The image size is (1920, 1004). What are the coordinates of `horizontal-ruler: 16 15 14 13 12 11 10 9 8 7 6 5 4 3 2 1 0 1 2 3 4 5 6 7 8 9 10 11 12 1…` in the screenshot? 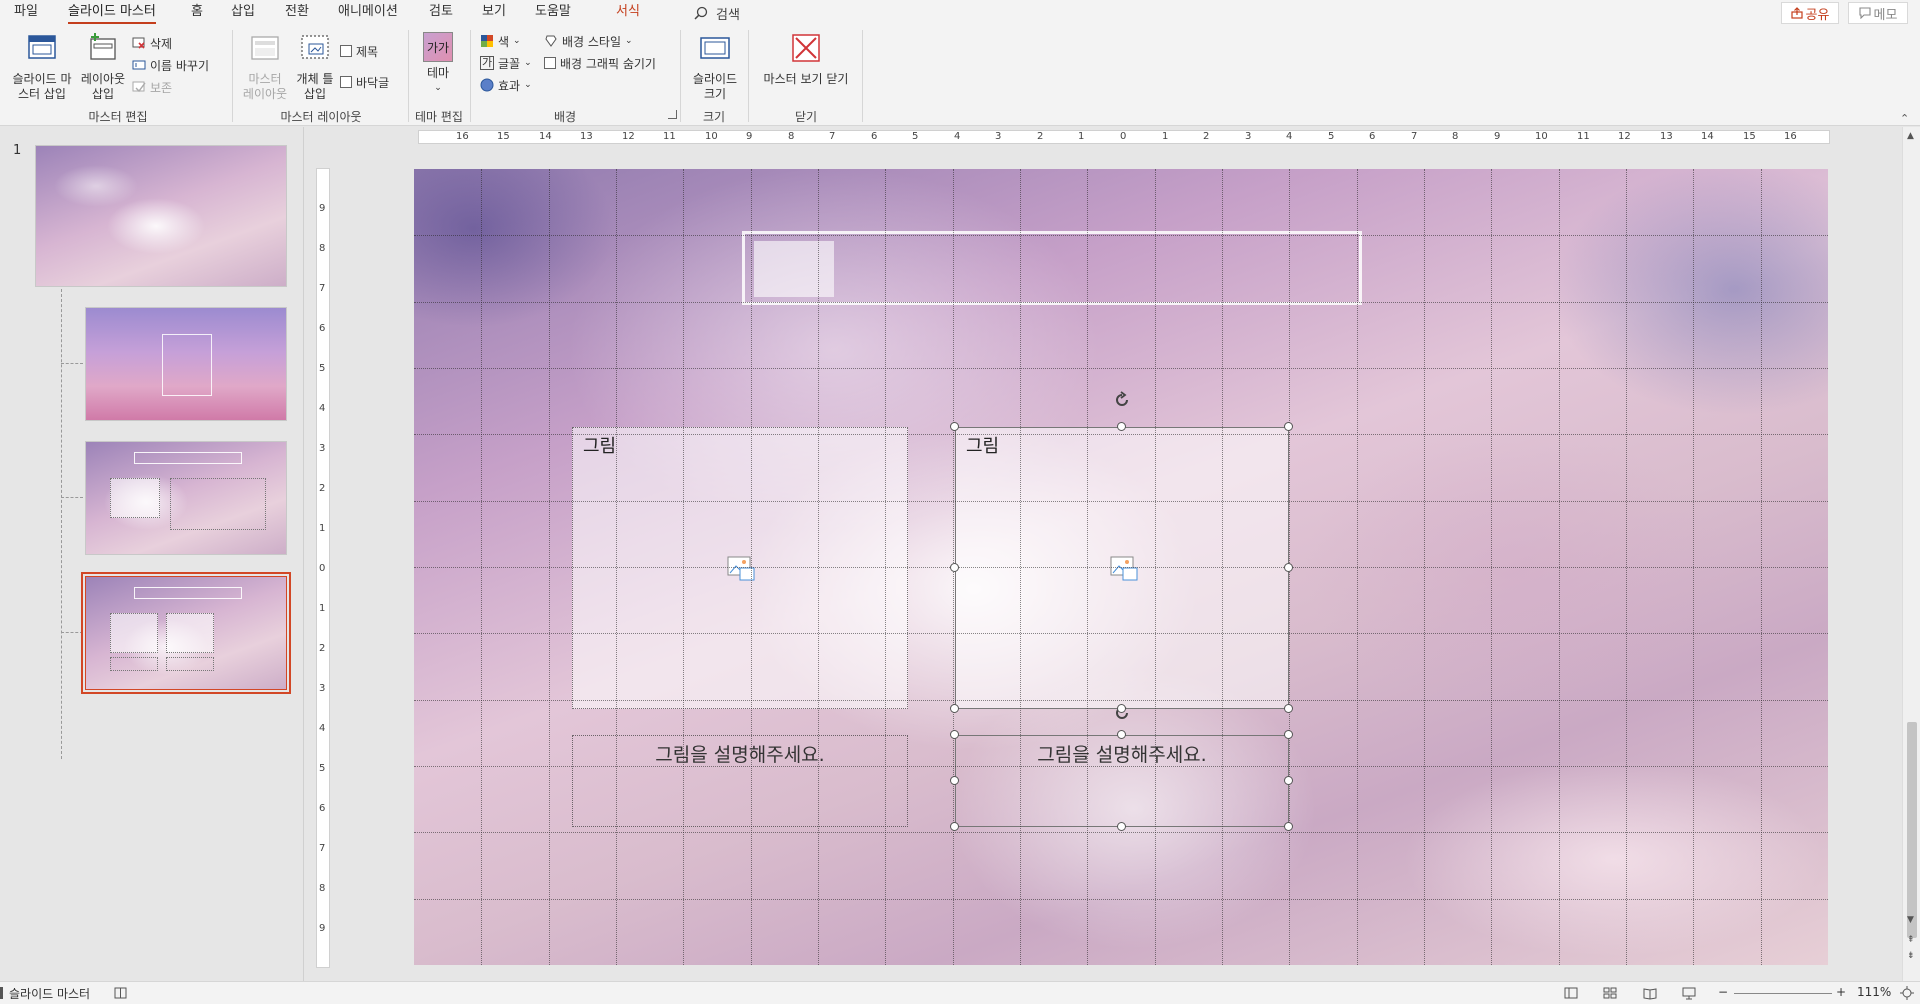 It's located at (1124, 137).